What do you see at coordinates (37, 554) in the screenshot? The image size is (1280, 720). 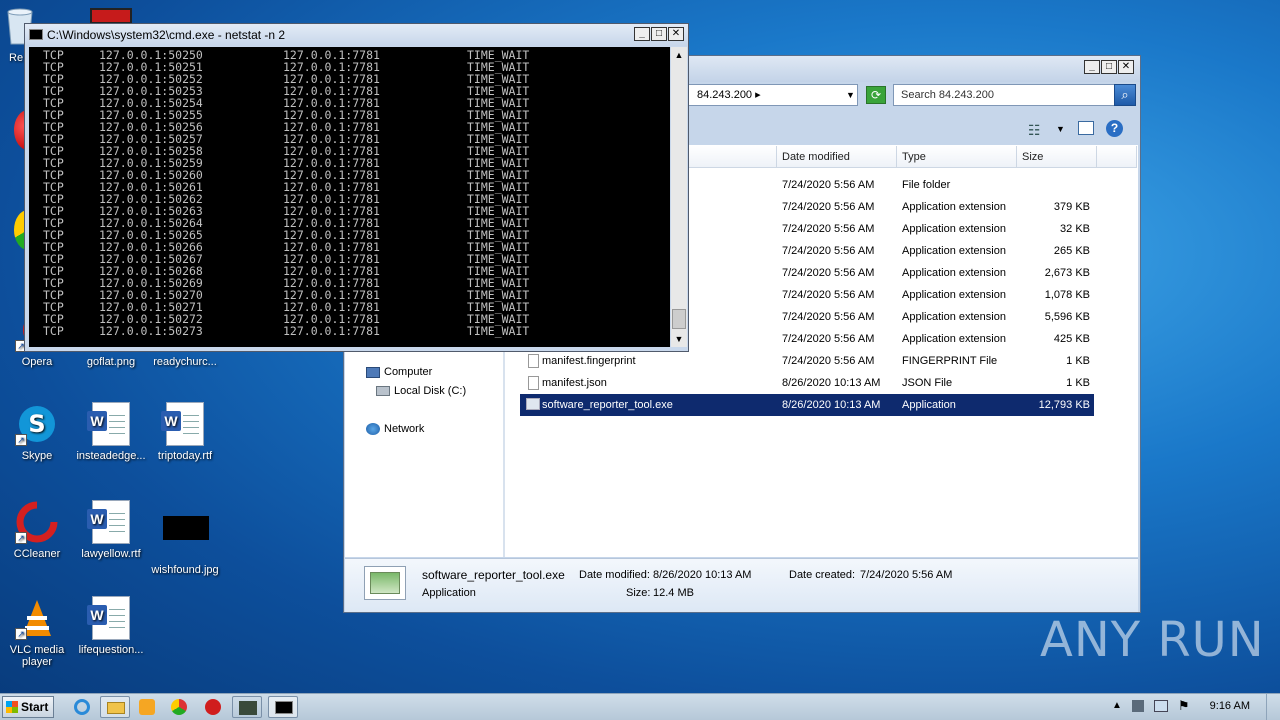 I see `desktop-icon-label: CCleaner` at bounding box center [37, 554].